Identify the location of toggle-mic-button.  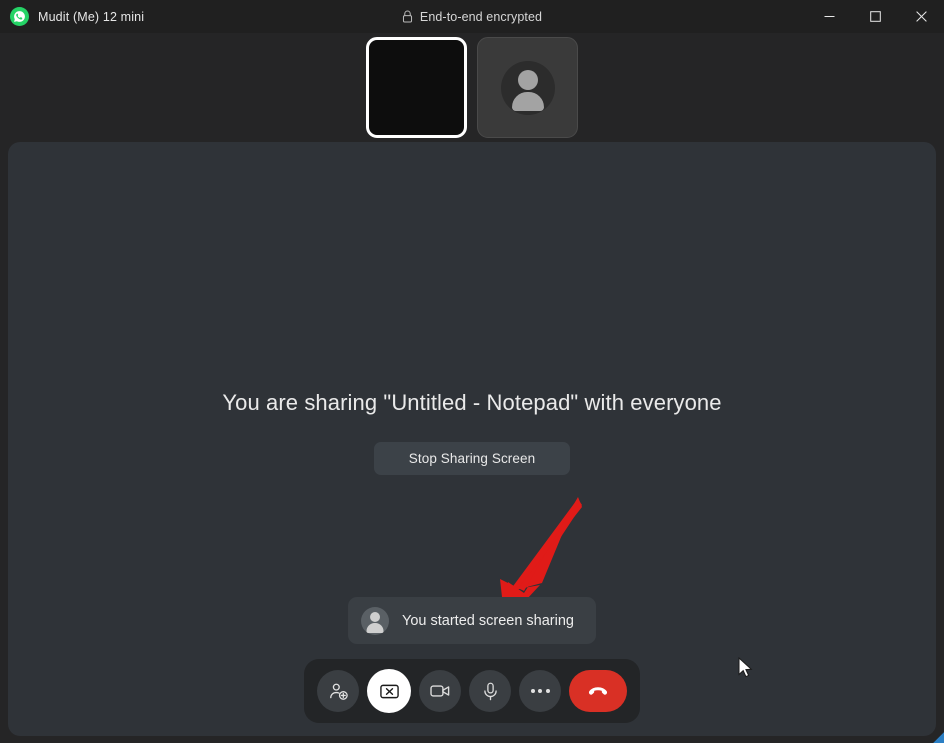
(490, 691).